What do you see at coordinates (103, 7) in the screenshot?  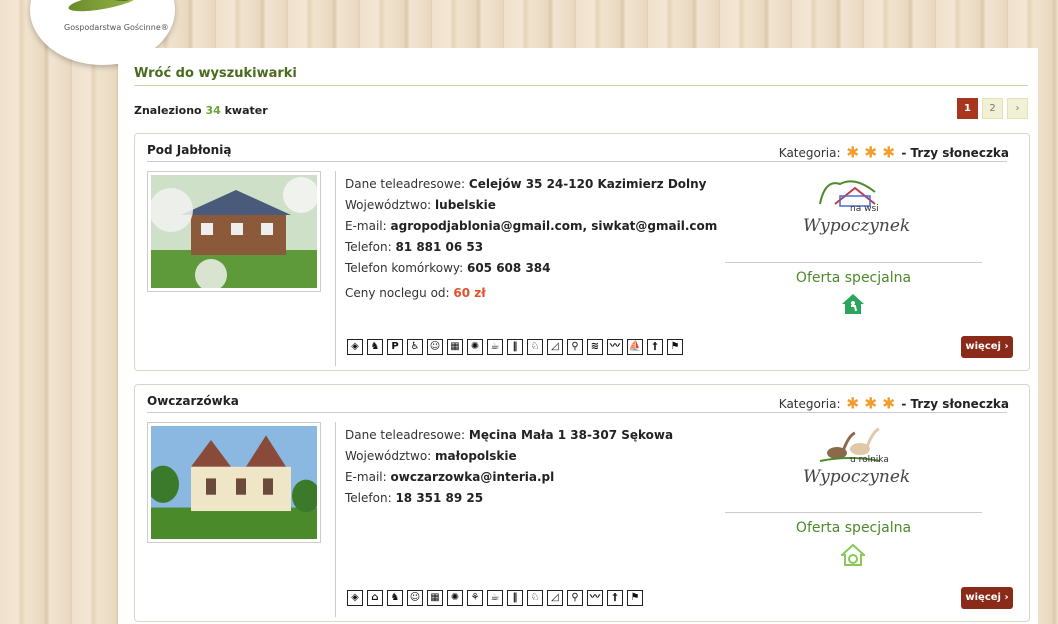 I see `logo-leaf-graphic` at bounding box center [103, 7].